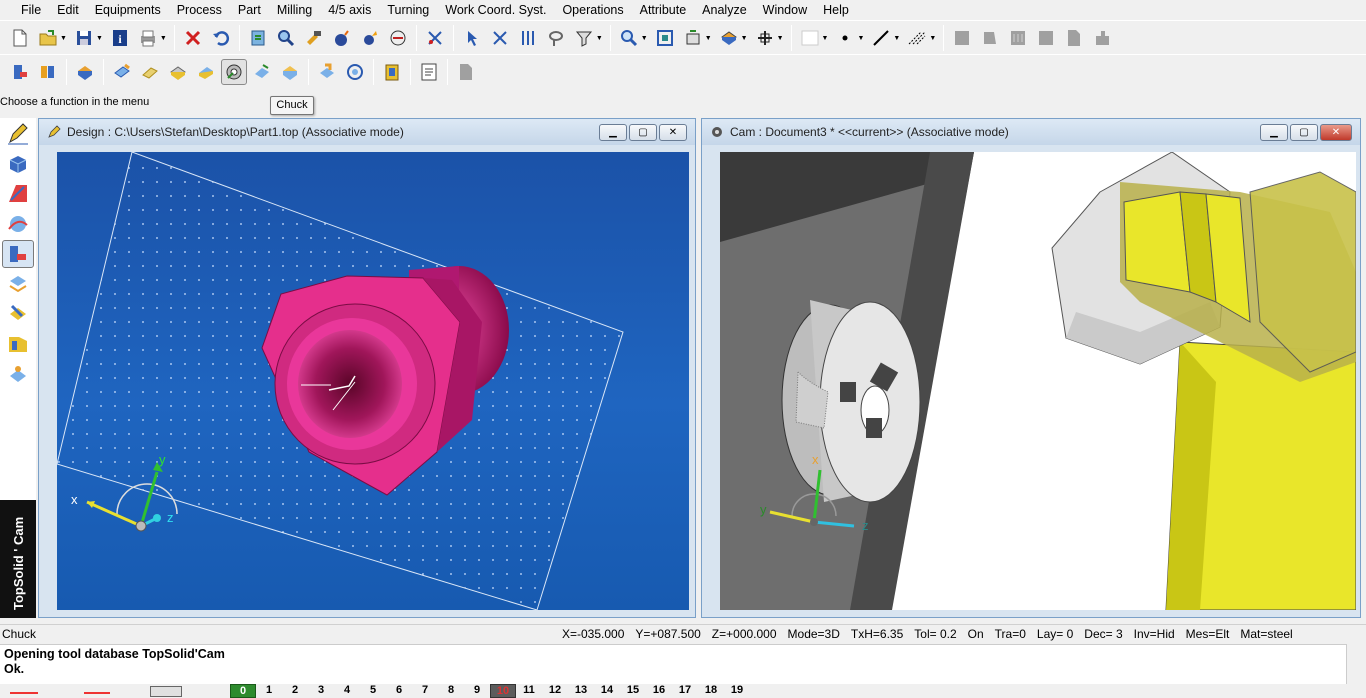 Image resolution: width=1366 pixels, height=698 pixels. I want to click on cam-mode-icon, so click(18, 254).